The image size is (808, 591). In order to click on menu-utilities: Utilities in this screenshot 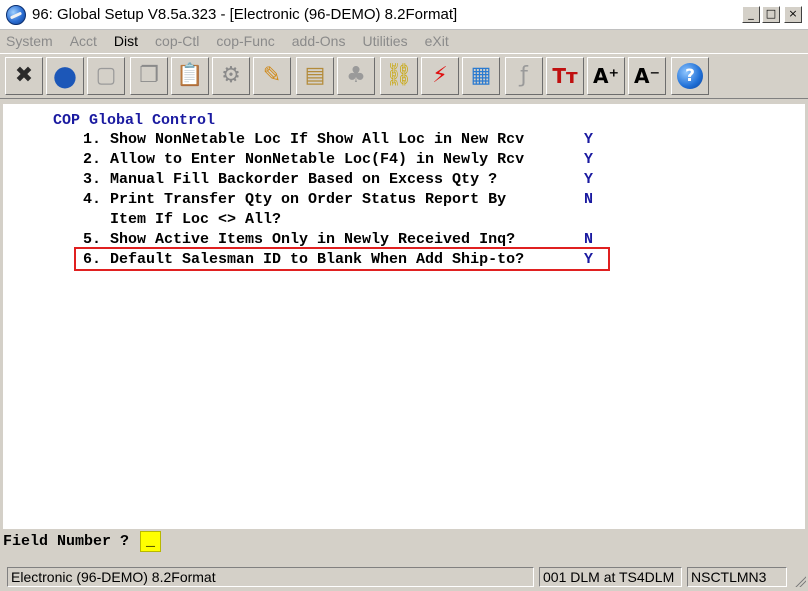, I will do `click(384, 41)`.